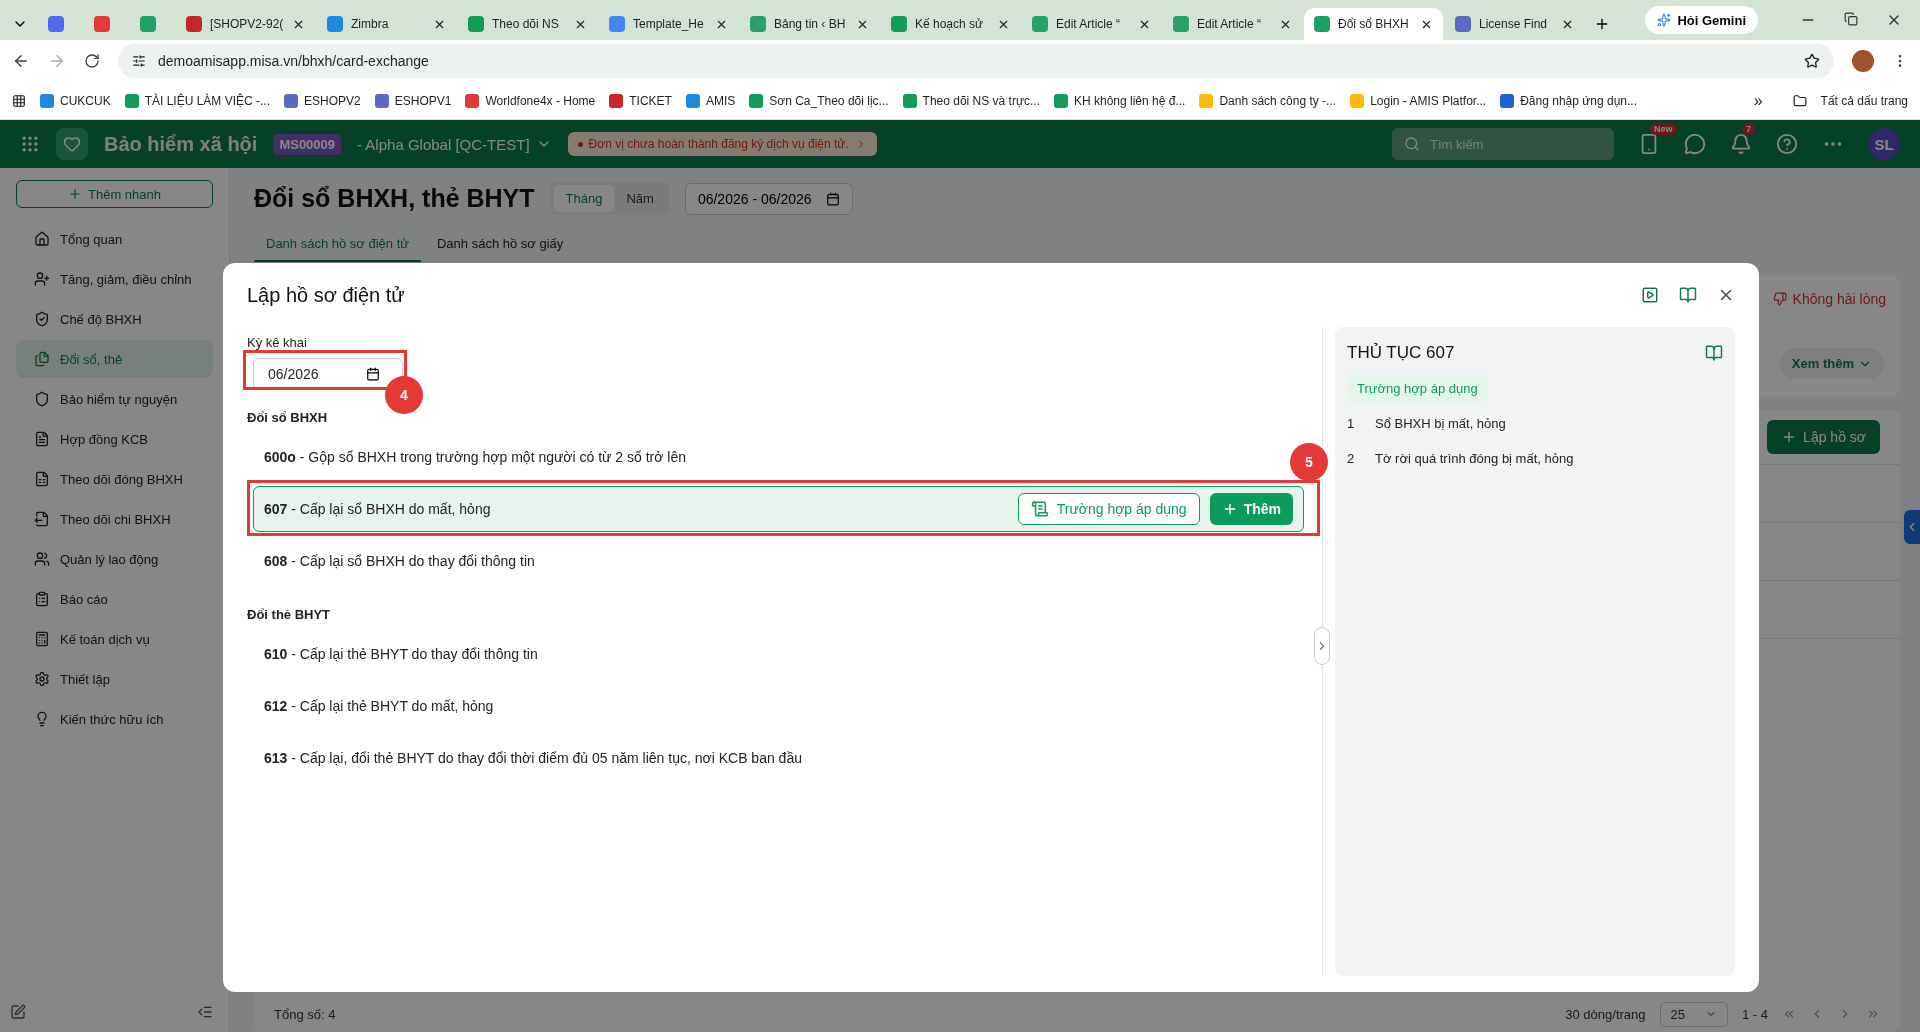 This screenshot has height=1032, width=1920. Describe the element at coordinates (1351, 423) in the screenshot. I see `case-number: 1` at that location.